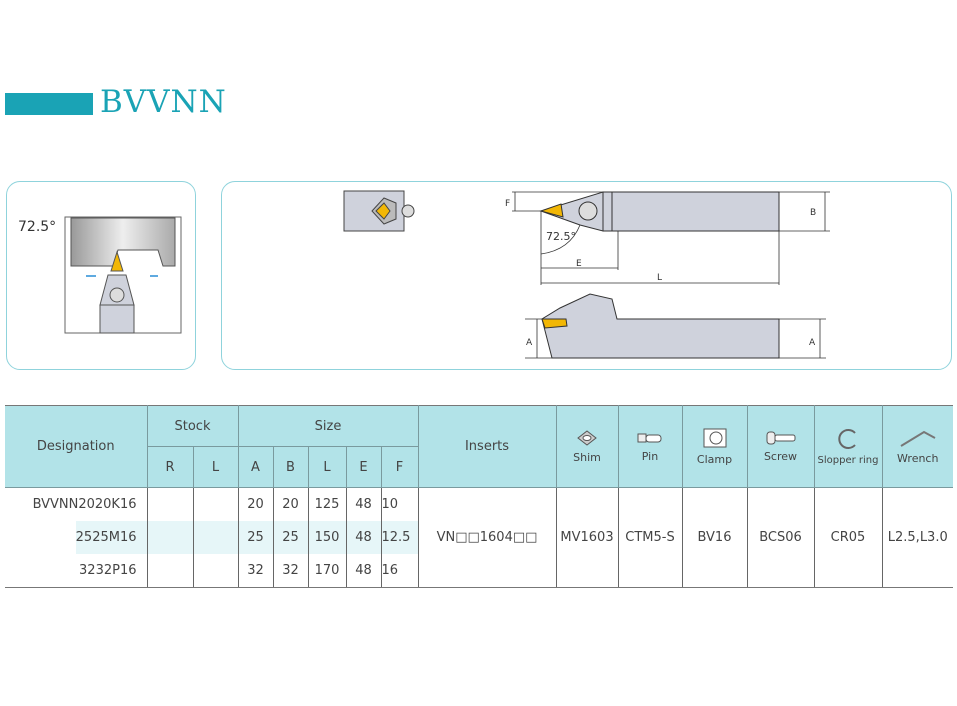 This screenshot has width=957, height=706. What do you see at coordinates (587, 438) in the screenshot?
I see `shim-icon` at bounding box center [587, 438].